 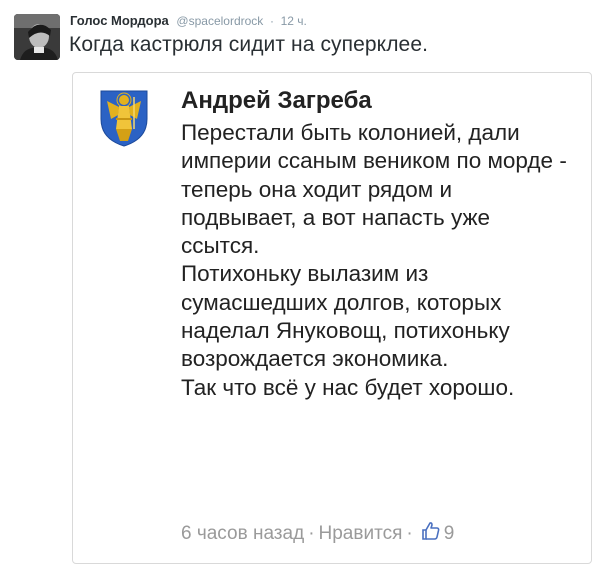 I want to click on thumbs-up-icon, so click(x=431, y=534).